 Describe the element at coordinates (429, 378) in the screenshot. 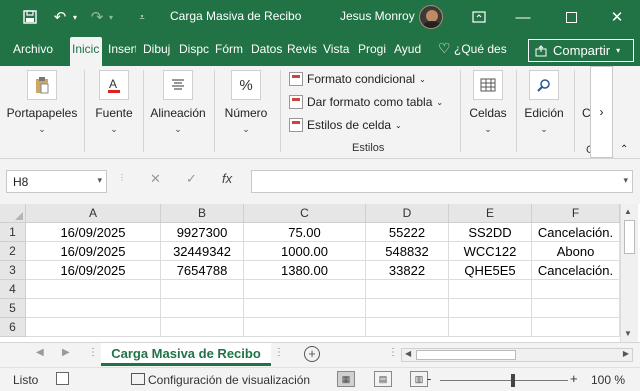

I see `zoom-out-icon: -` at that location.